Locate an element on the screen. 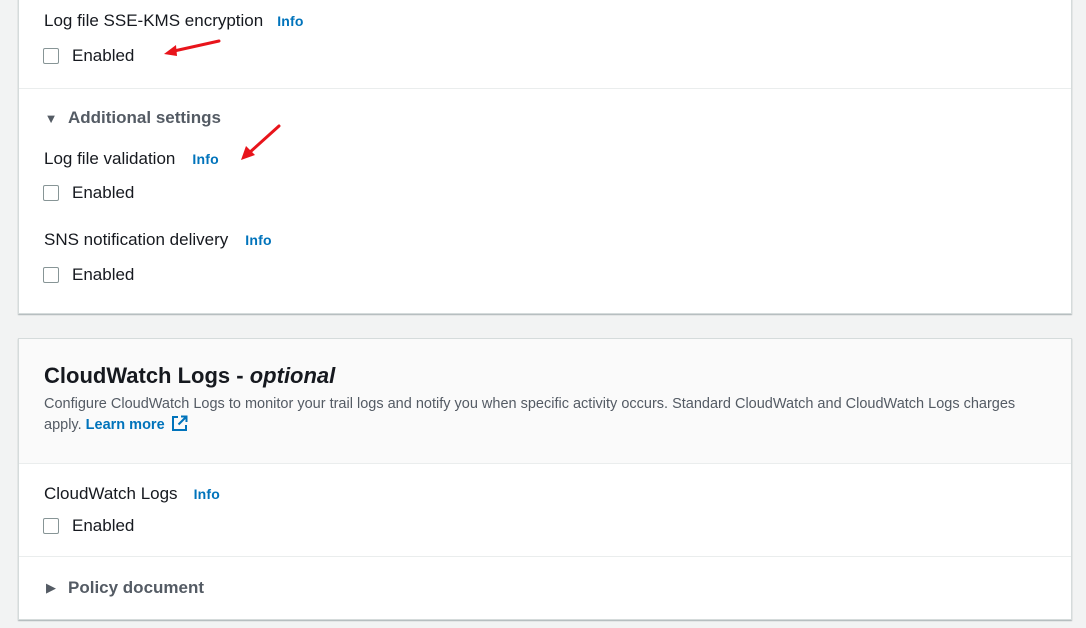  kms-enabled-label: Enabled is located at coordinates (103, 55).